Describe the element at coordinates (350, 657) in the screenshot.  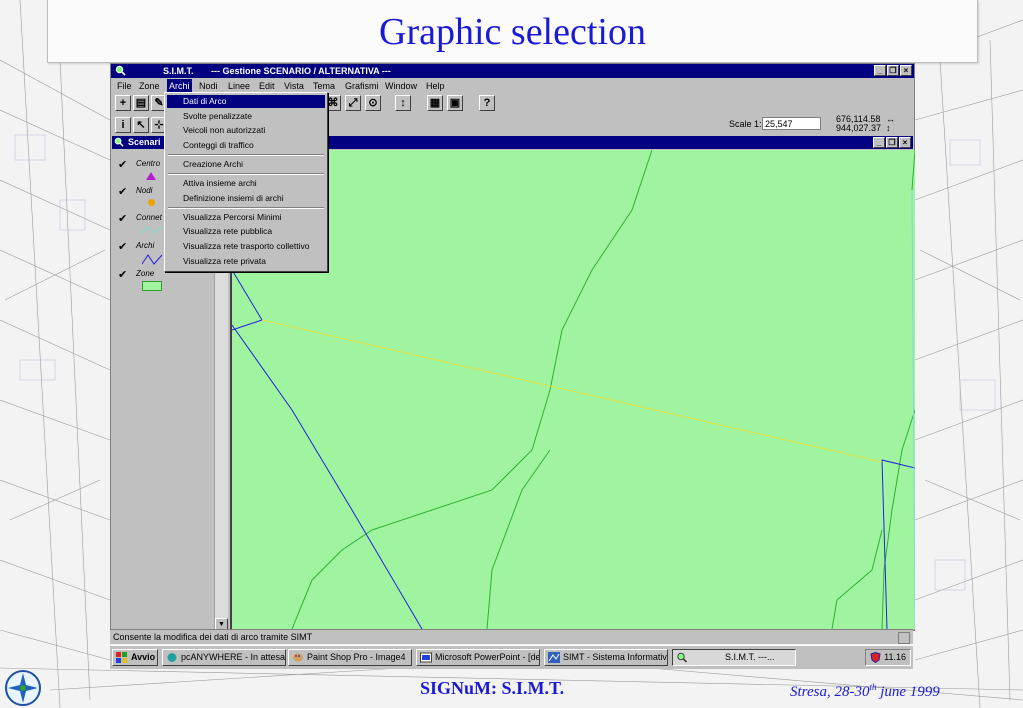
I see `task-paint-shop-pro: Paint Shop Pro - Image4` at that location.